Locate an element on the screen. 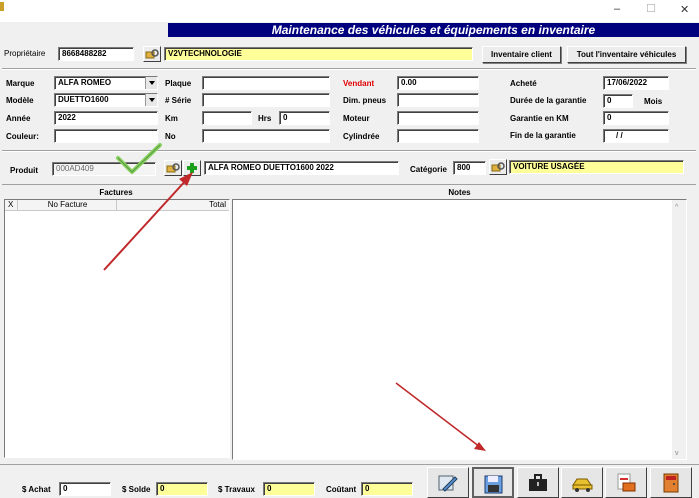 The height and width of the screenshot is (498, 699). marque-value: ALFA ROMEO is located at coordinates (85, 82).